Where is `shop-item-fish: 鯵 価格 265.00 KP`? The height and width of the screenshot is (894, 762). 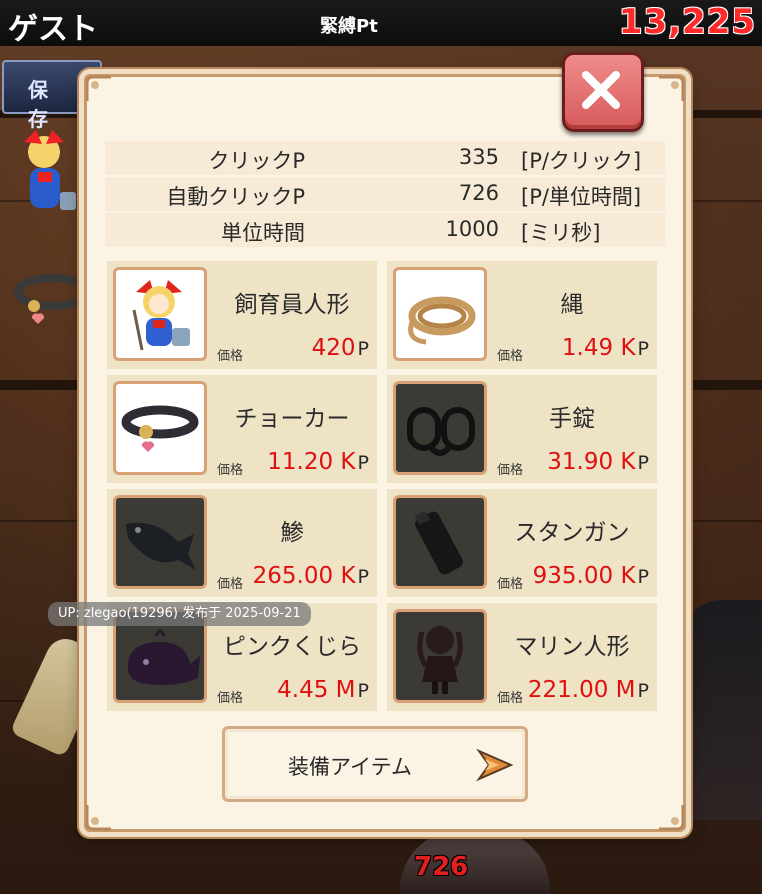 shop-item-fish: 鯵 価格 265.00 KP is located at coordinates (242, 543).